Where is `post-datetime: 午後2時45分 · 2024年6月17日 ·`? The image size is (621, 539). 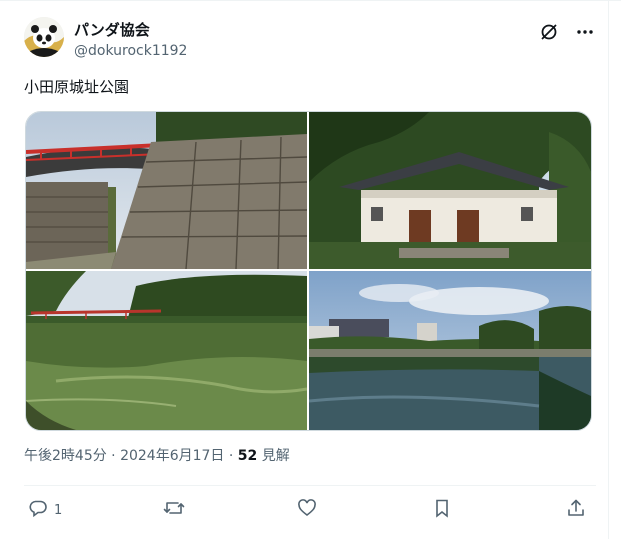
post-datetime: 午後2時45分 · 2024年6月17日 · is located at coordinates (131, 456).